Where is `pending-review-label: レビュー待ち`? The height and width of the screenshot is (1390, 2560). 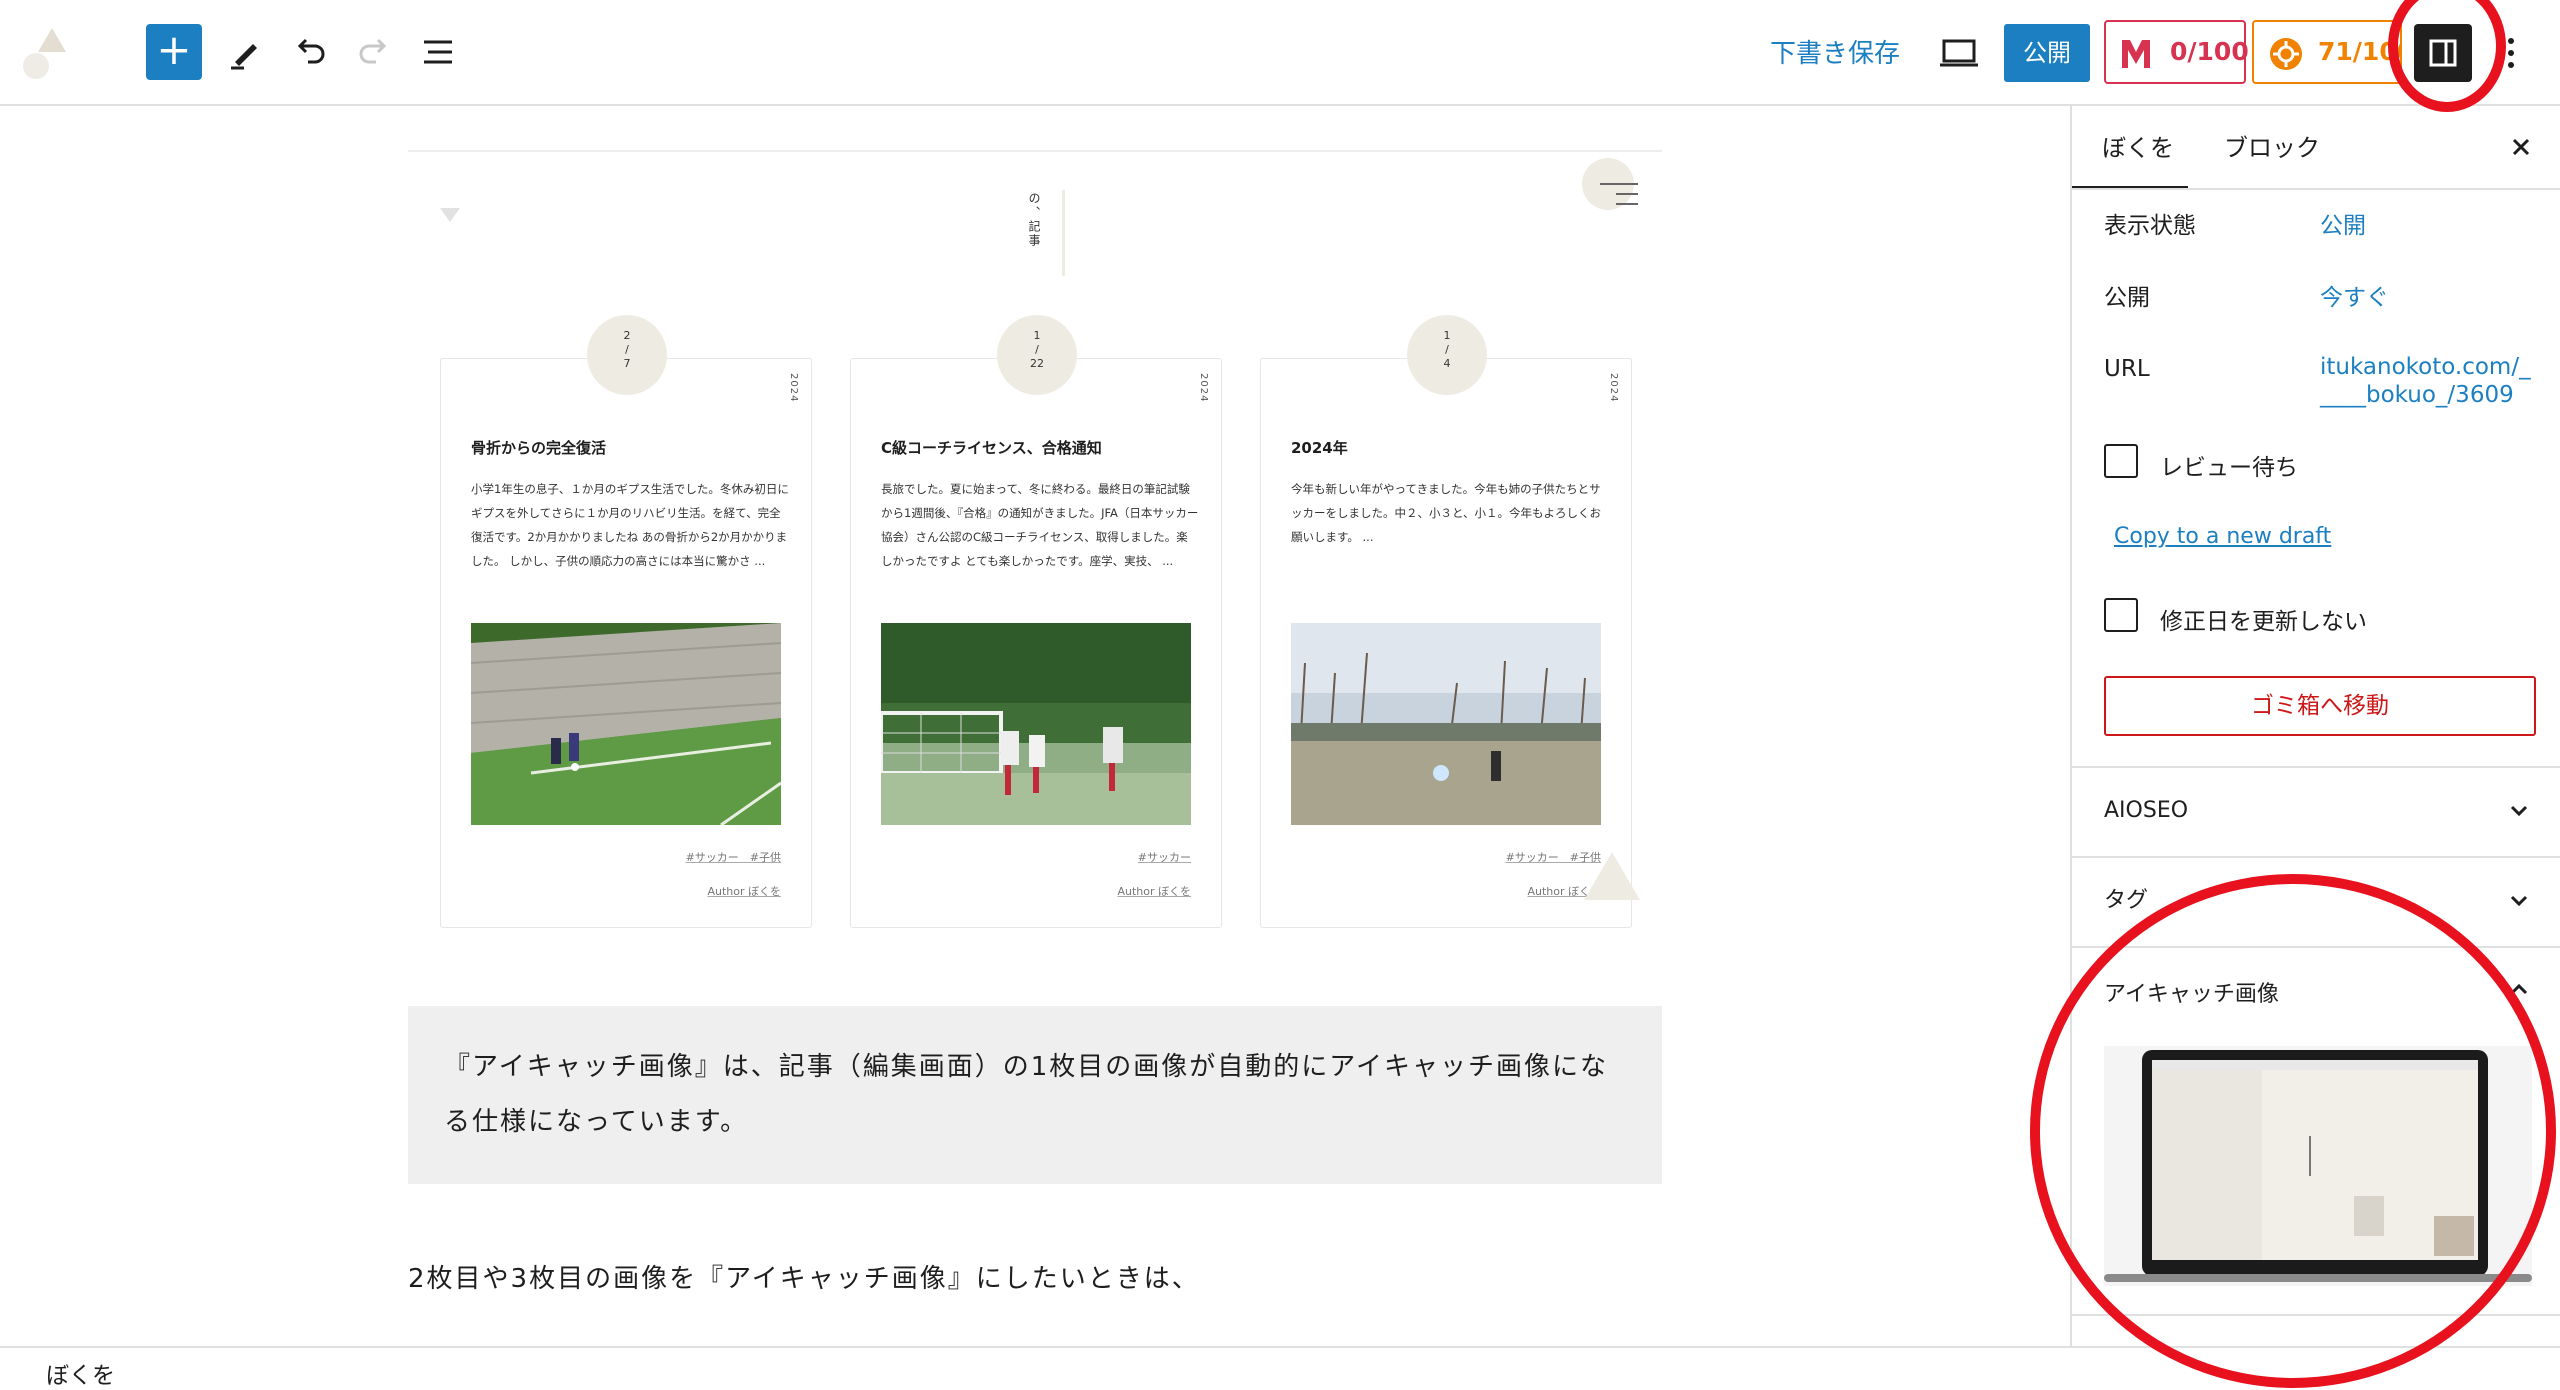
pending-review-label: レビュー待ち is located at coordinates (2229, 465).